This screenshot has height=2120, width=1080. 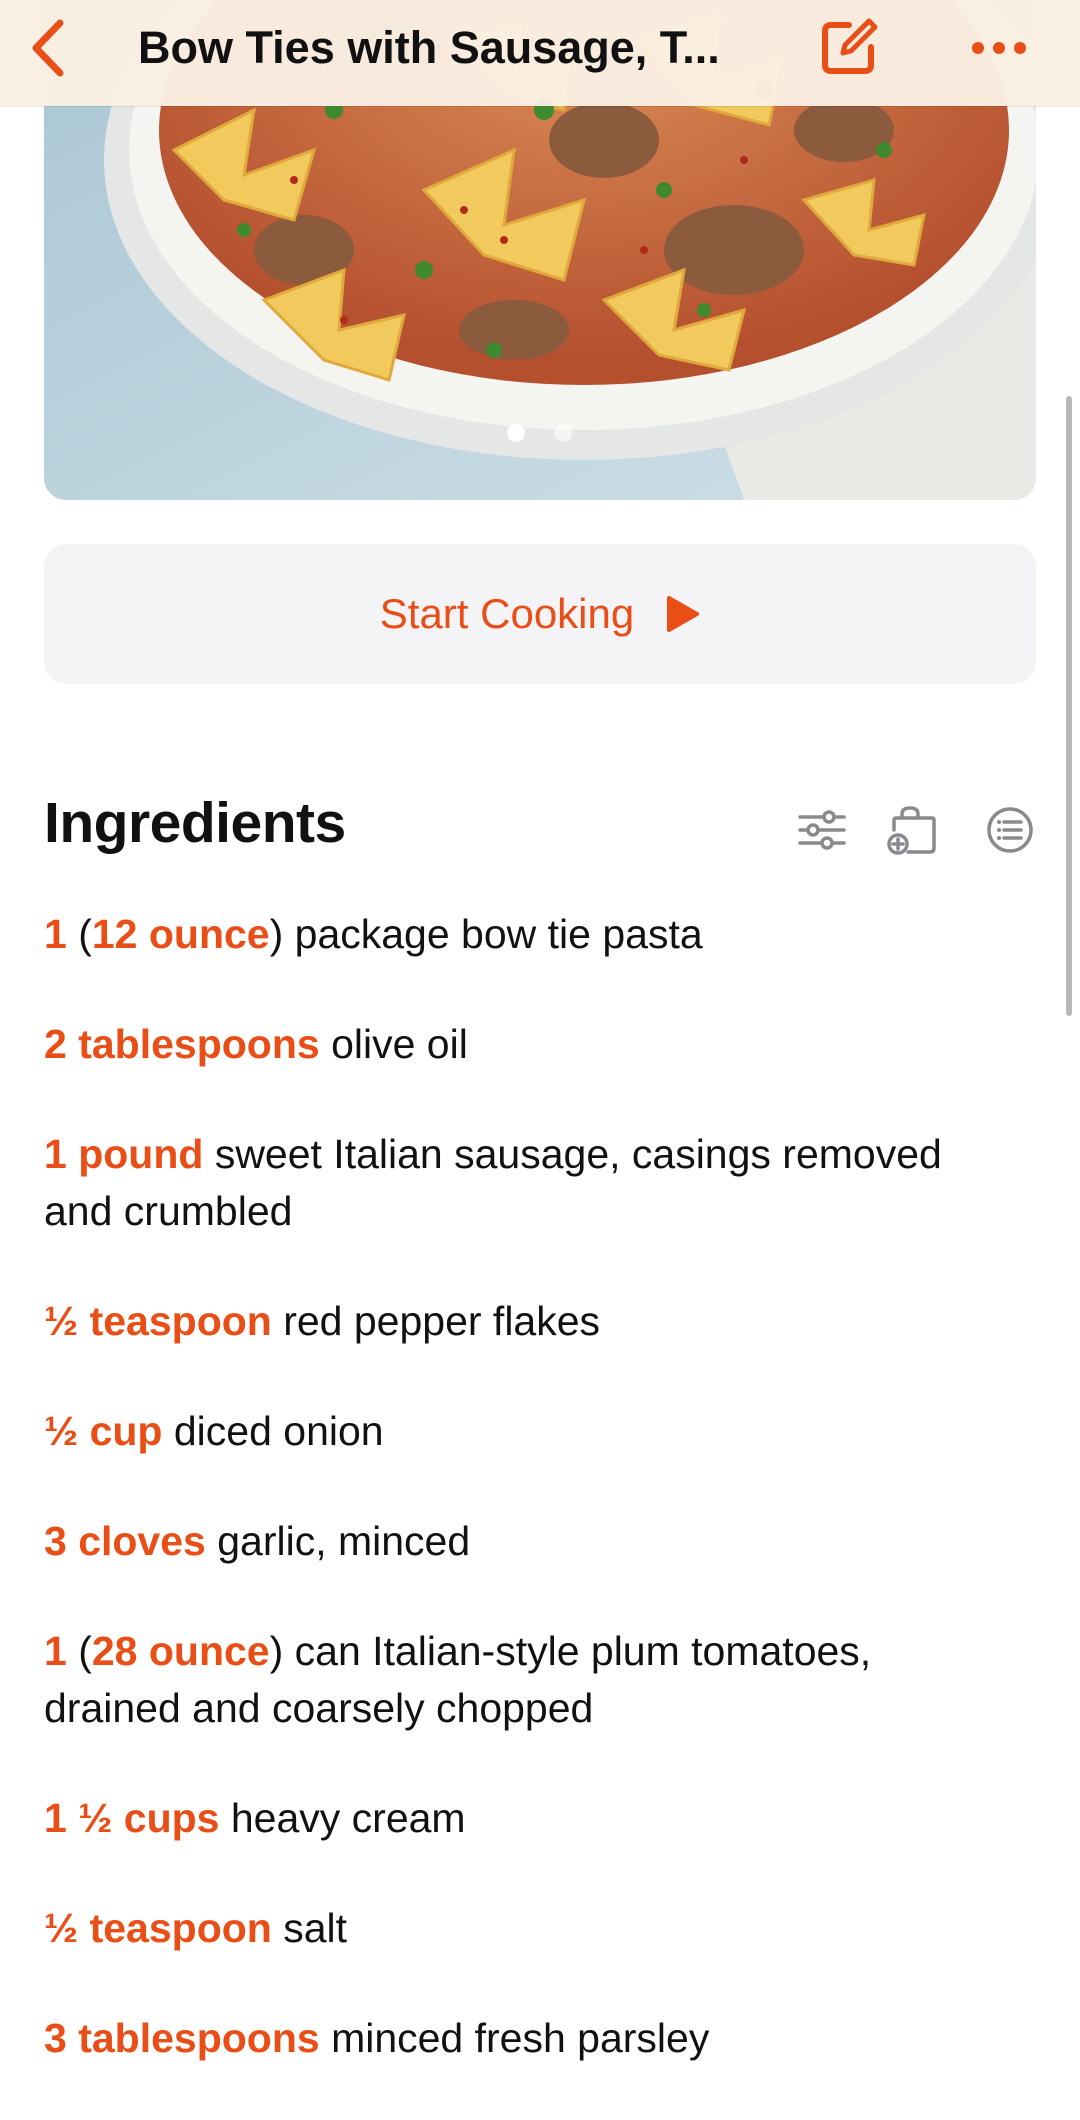 What do you see at coordinates (342, 1818) in the screenshot?
I see `ingredient-description: heavy cream` at bounding box center [342, 1818].